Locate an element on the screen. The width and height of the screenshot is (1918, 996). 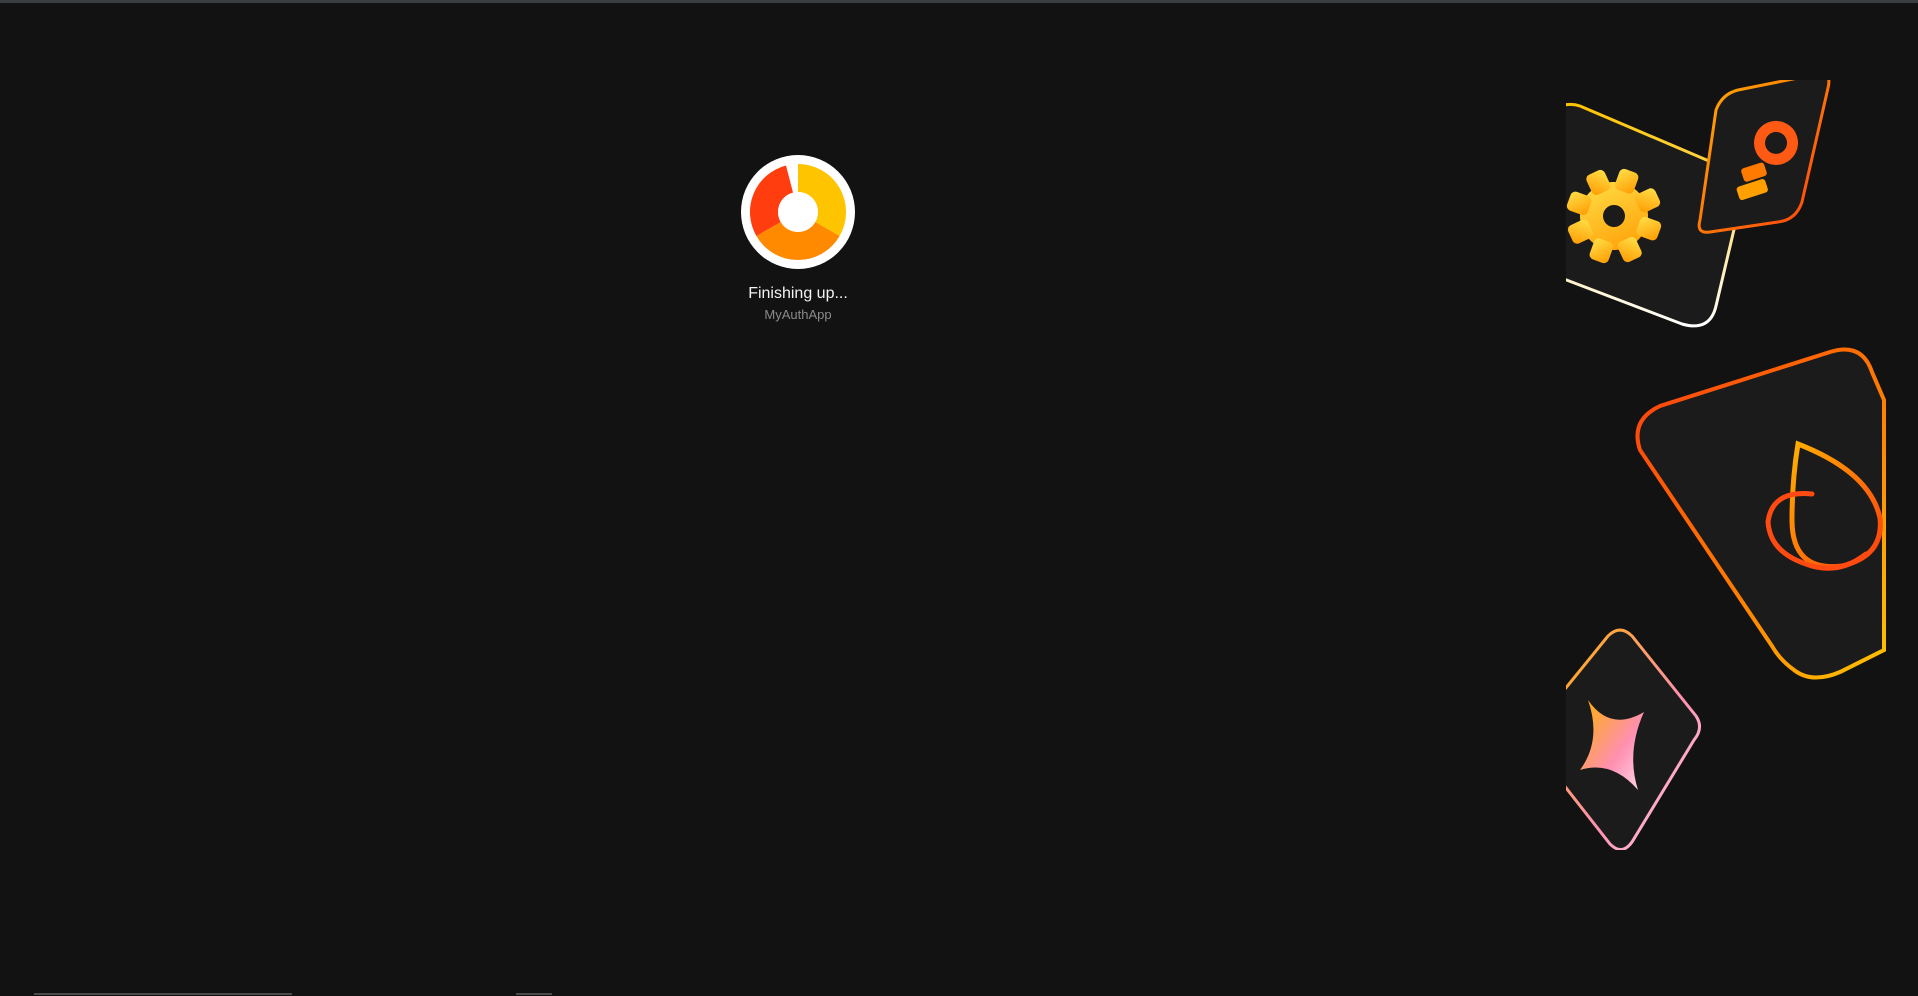
horizontal-scrollbar-right is located at coordinates (534, 994).